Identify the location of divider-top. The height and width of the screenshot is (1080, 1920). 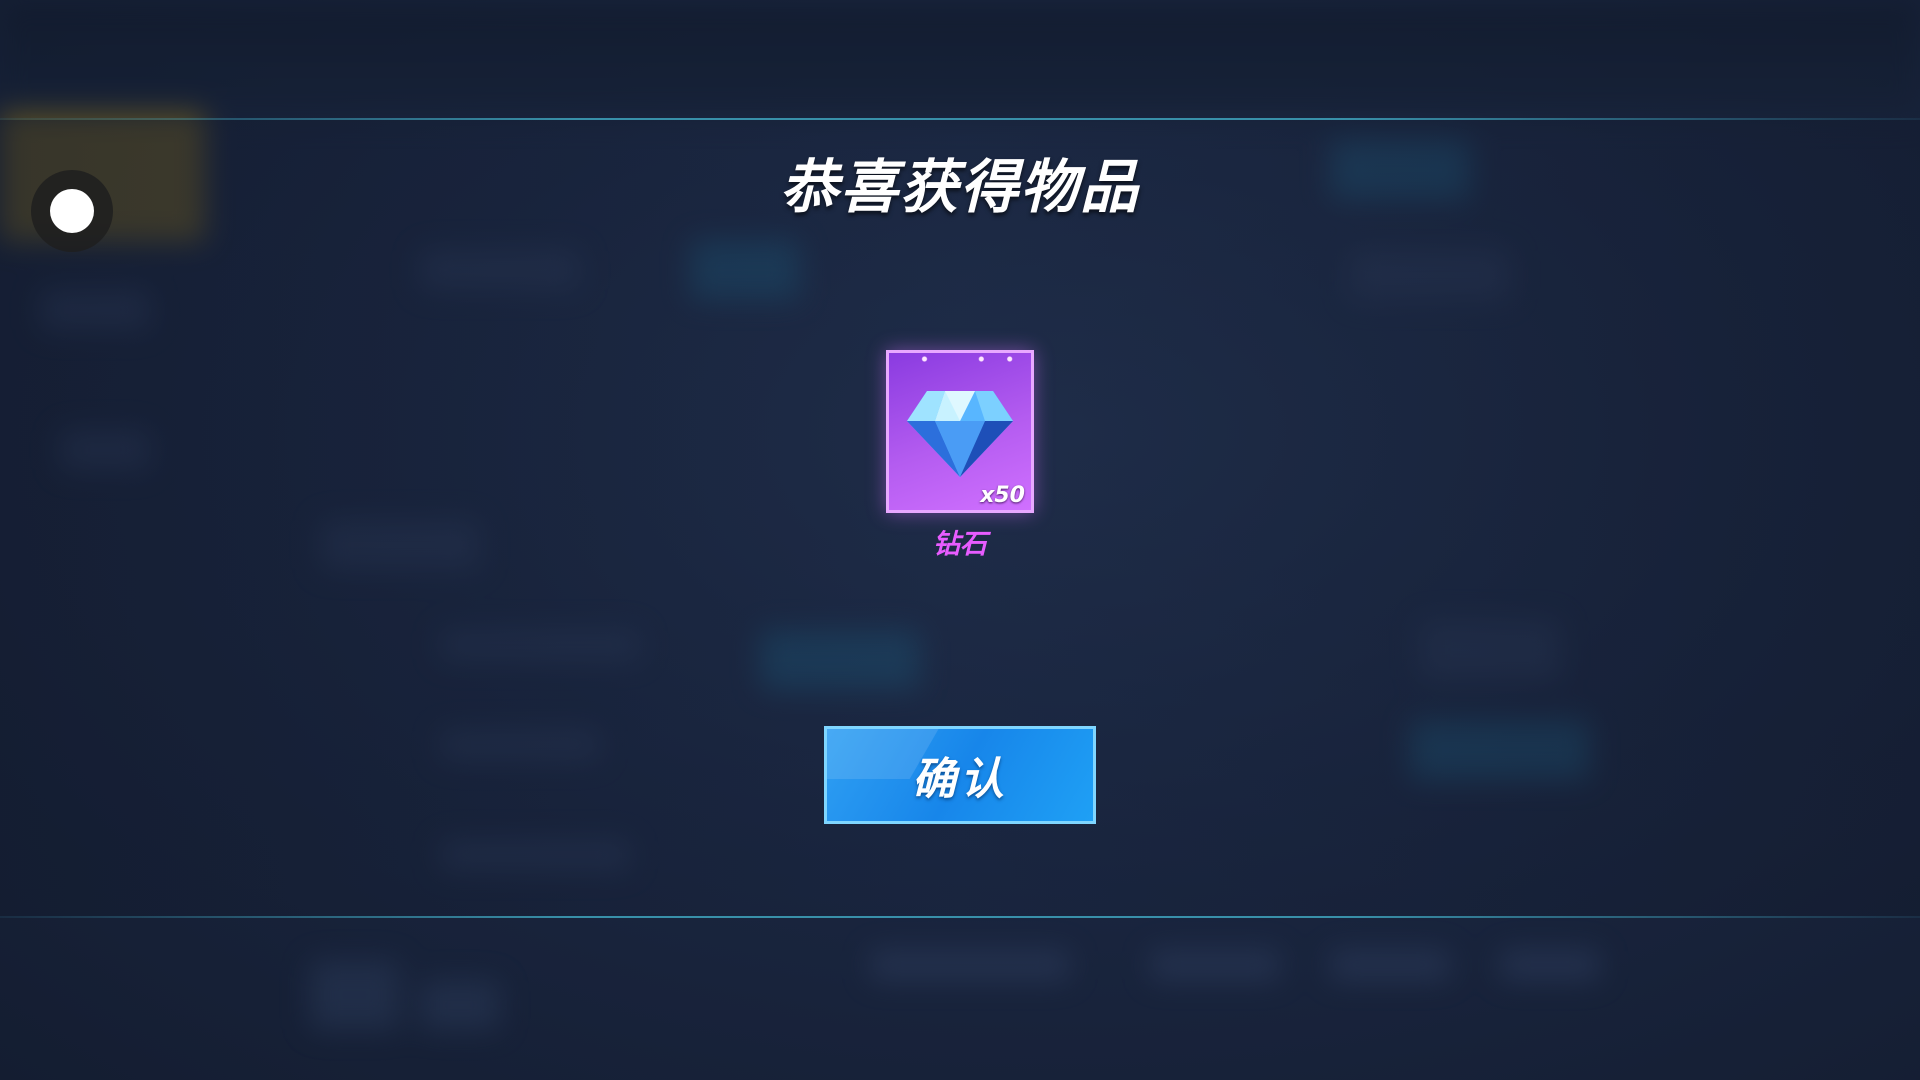
(960, 119).